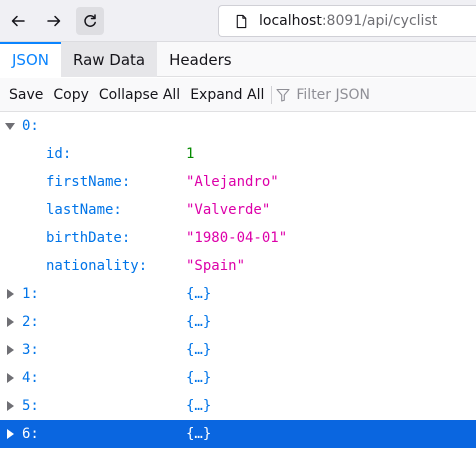 This screenshot has width=476, height=454. I want to click on tab-raw-data: Raw Data, so click(109, 59).